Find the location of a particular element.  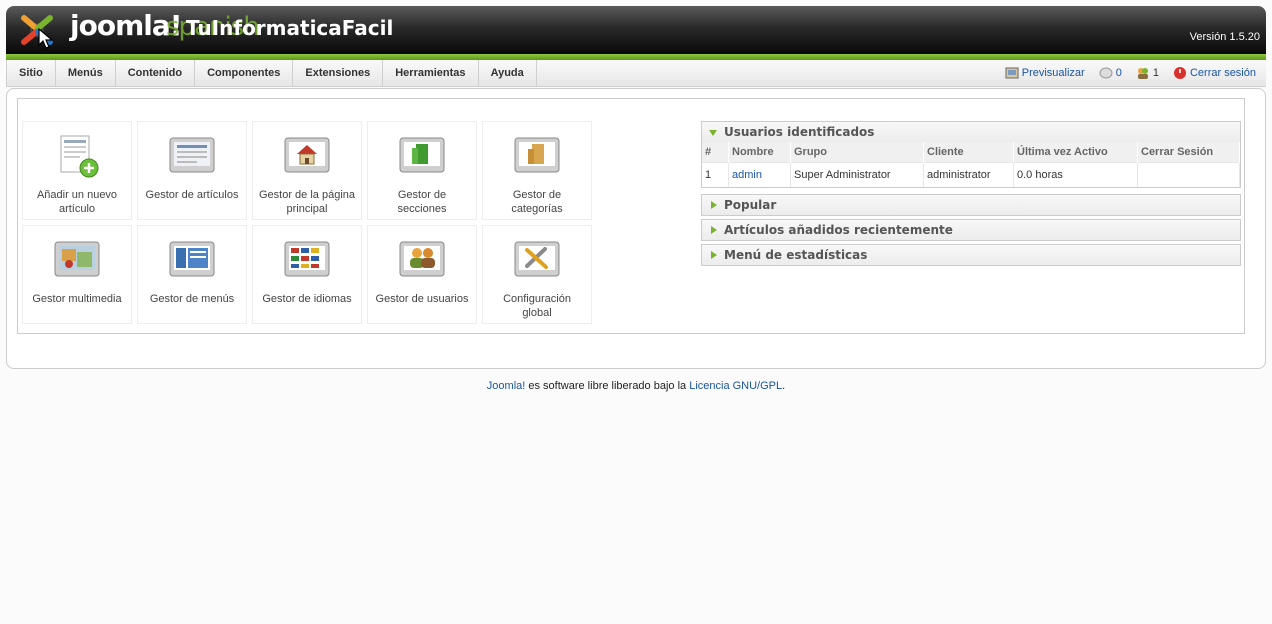

frontpage-icon is located at coordinates (307, 155).